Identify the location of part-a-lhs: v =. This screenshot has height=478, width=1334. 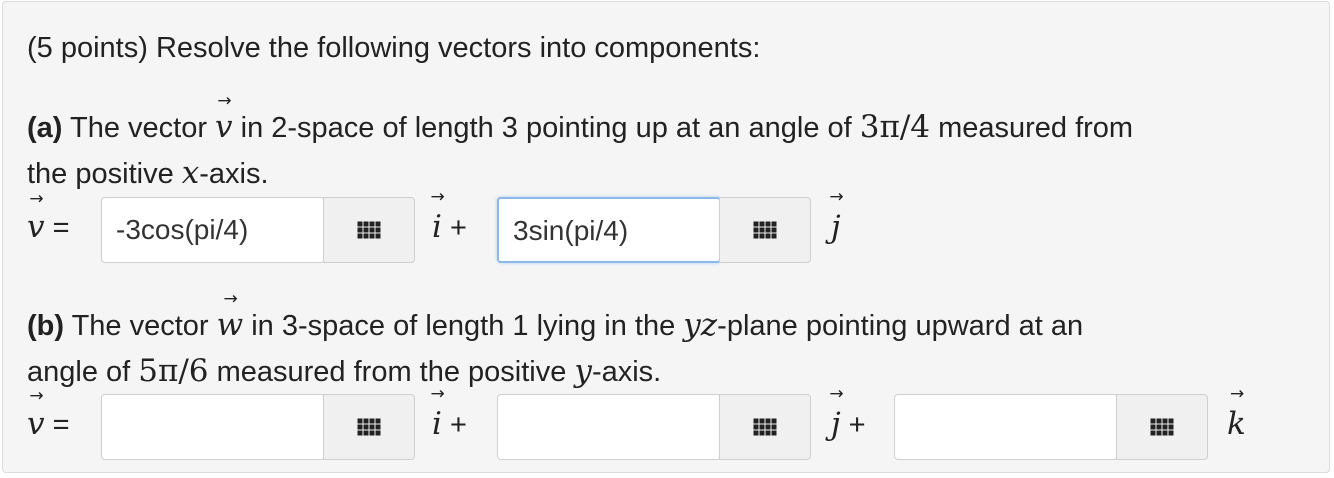
(48, 227).